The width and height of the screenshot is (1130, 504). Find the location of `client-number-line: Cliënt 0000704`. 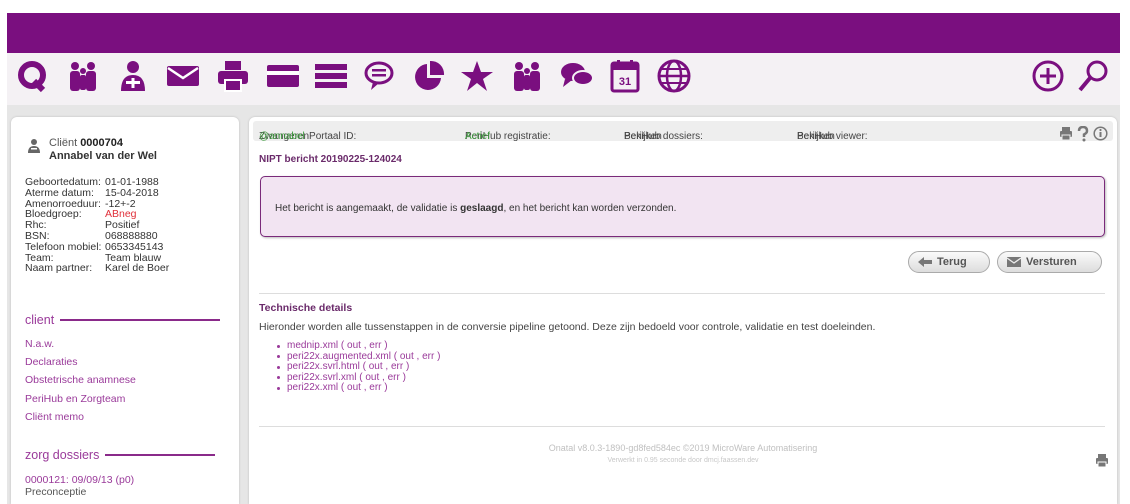

client-number-line: Cliënt 0000704 is located at coordinates (92, 143).